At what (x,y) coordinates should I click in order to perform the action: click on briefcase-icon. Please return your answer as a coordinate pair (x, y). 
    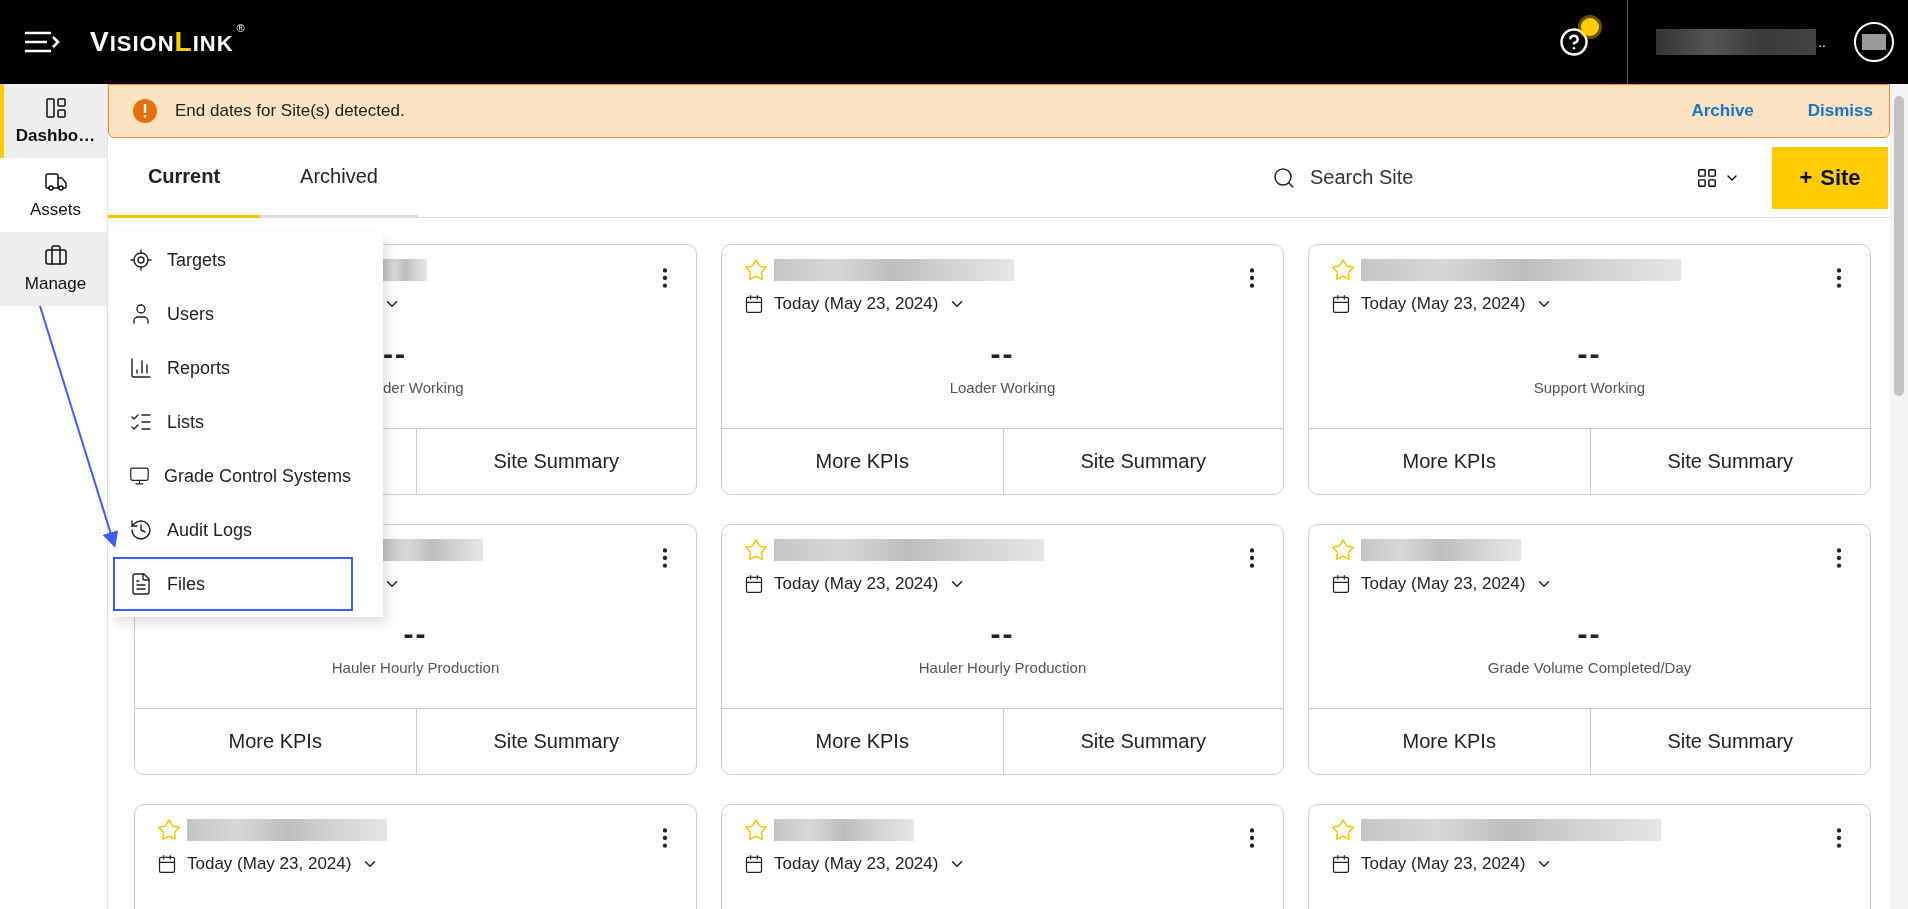
    Looking at the image, I should click on (55, 256).